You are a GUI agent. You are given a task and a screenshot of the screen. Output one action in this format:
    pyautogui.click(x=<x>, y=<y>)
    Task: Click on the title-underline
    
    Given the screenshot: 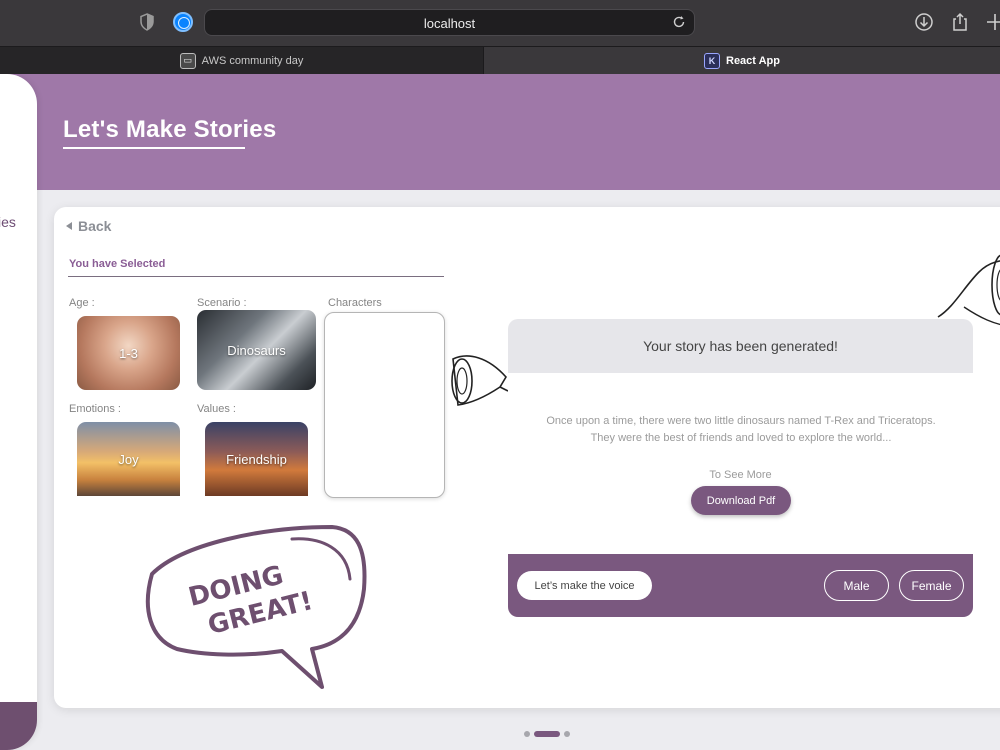 What is the action you would take?
    pyautogui.click(x=154, y=148)
    